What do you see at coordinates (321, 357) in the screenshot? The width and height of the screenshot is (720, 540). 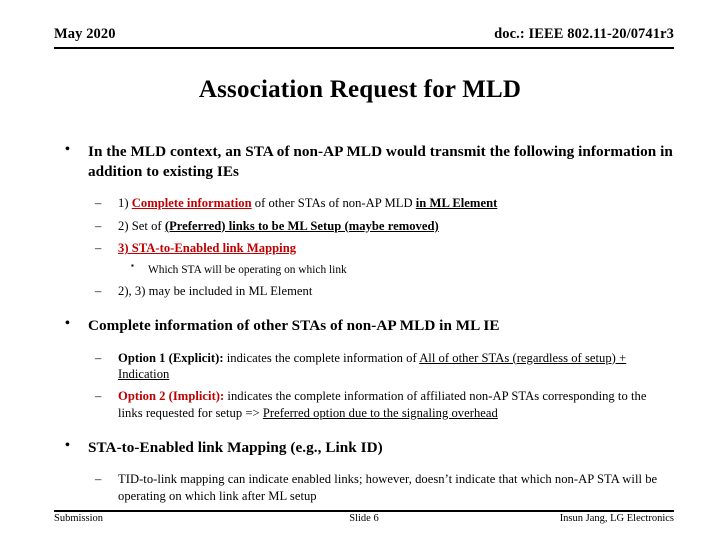 I see `option1-body: indicates the complete information of` at bounding box center [321, 357].